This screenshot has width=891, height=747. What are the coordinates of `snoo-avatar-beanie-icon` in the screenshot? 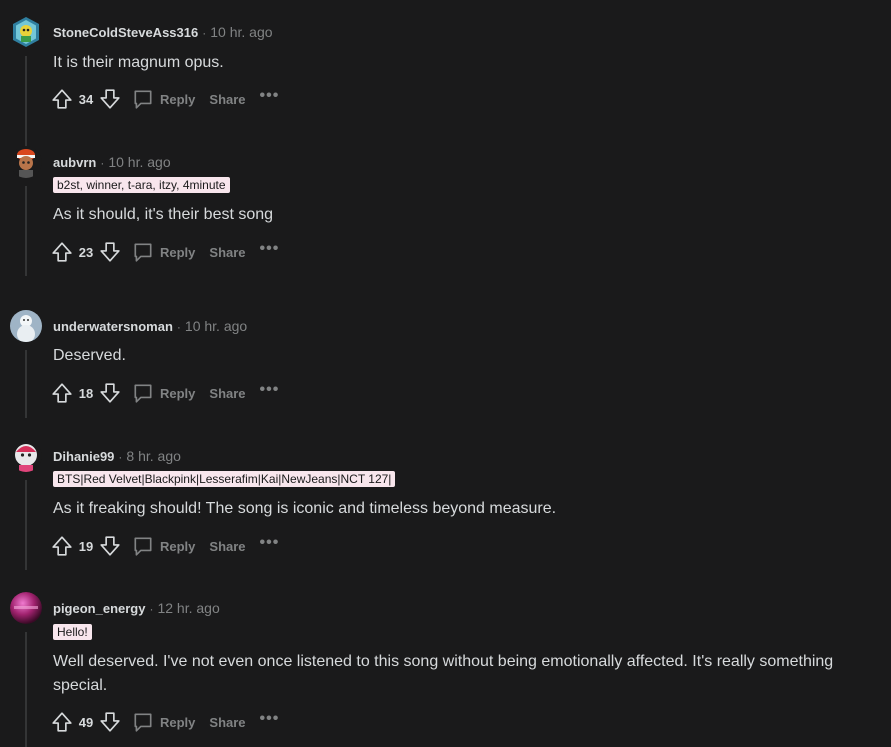 It's located at (26, 162).